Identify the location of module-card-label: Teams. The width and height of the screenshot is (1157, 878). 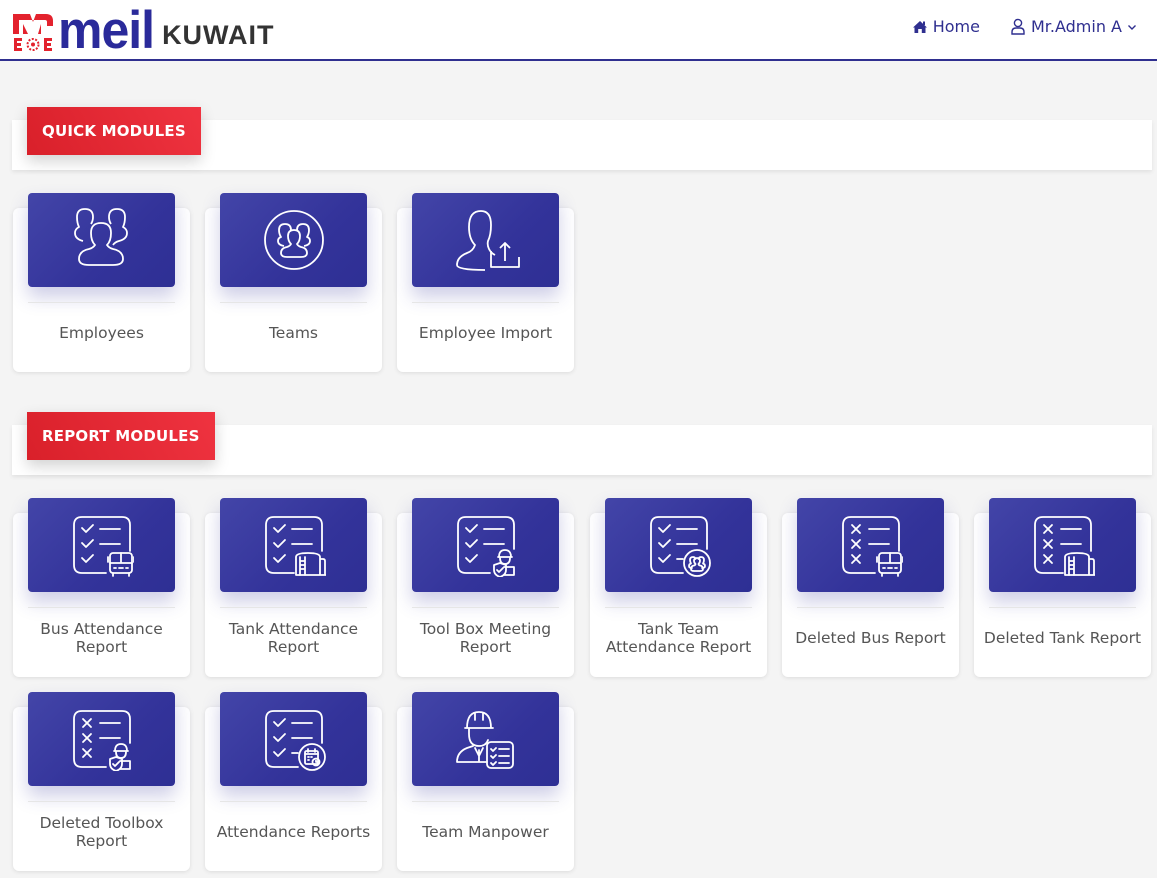
(293, 332).